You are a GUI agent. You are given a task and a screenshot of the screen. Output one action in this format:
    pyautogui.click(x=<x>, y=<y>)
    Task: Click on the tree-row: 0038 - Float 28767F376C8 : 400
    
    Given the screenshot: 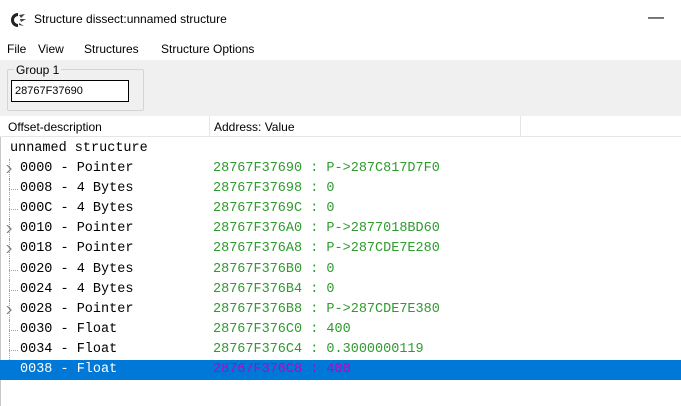 What is the action you would take?
    pyautogui.click(x=340, y=370)
    